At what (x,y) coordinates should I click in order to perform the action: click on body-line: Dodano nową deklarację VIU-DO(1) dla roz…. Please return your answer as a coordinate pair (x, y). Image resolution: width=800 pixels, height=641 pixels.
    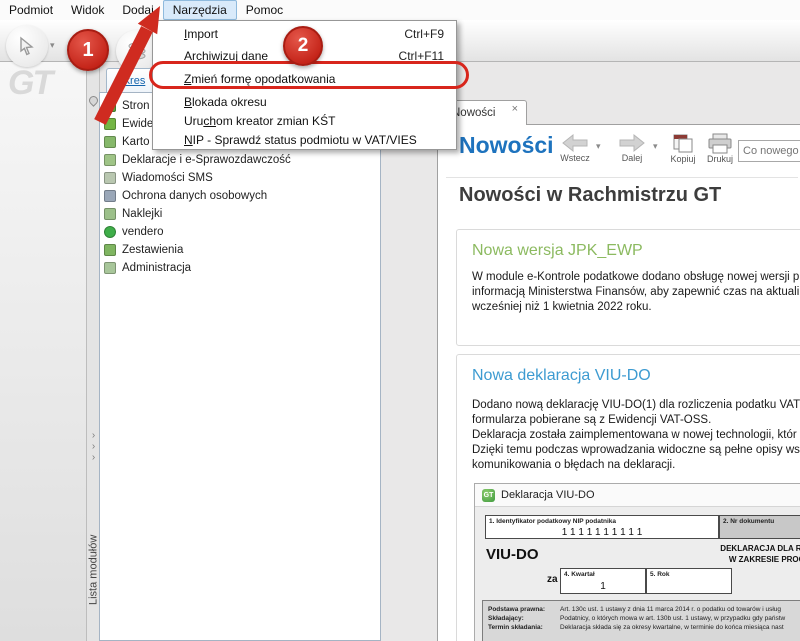
    Looking at the image, I should click on (636, 405).